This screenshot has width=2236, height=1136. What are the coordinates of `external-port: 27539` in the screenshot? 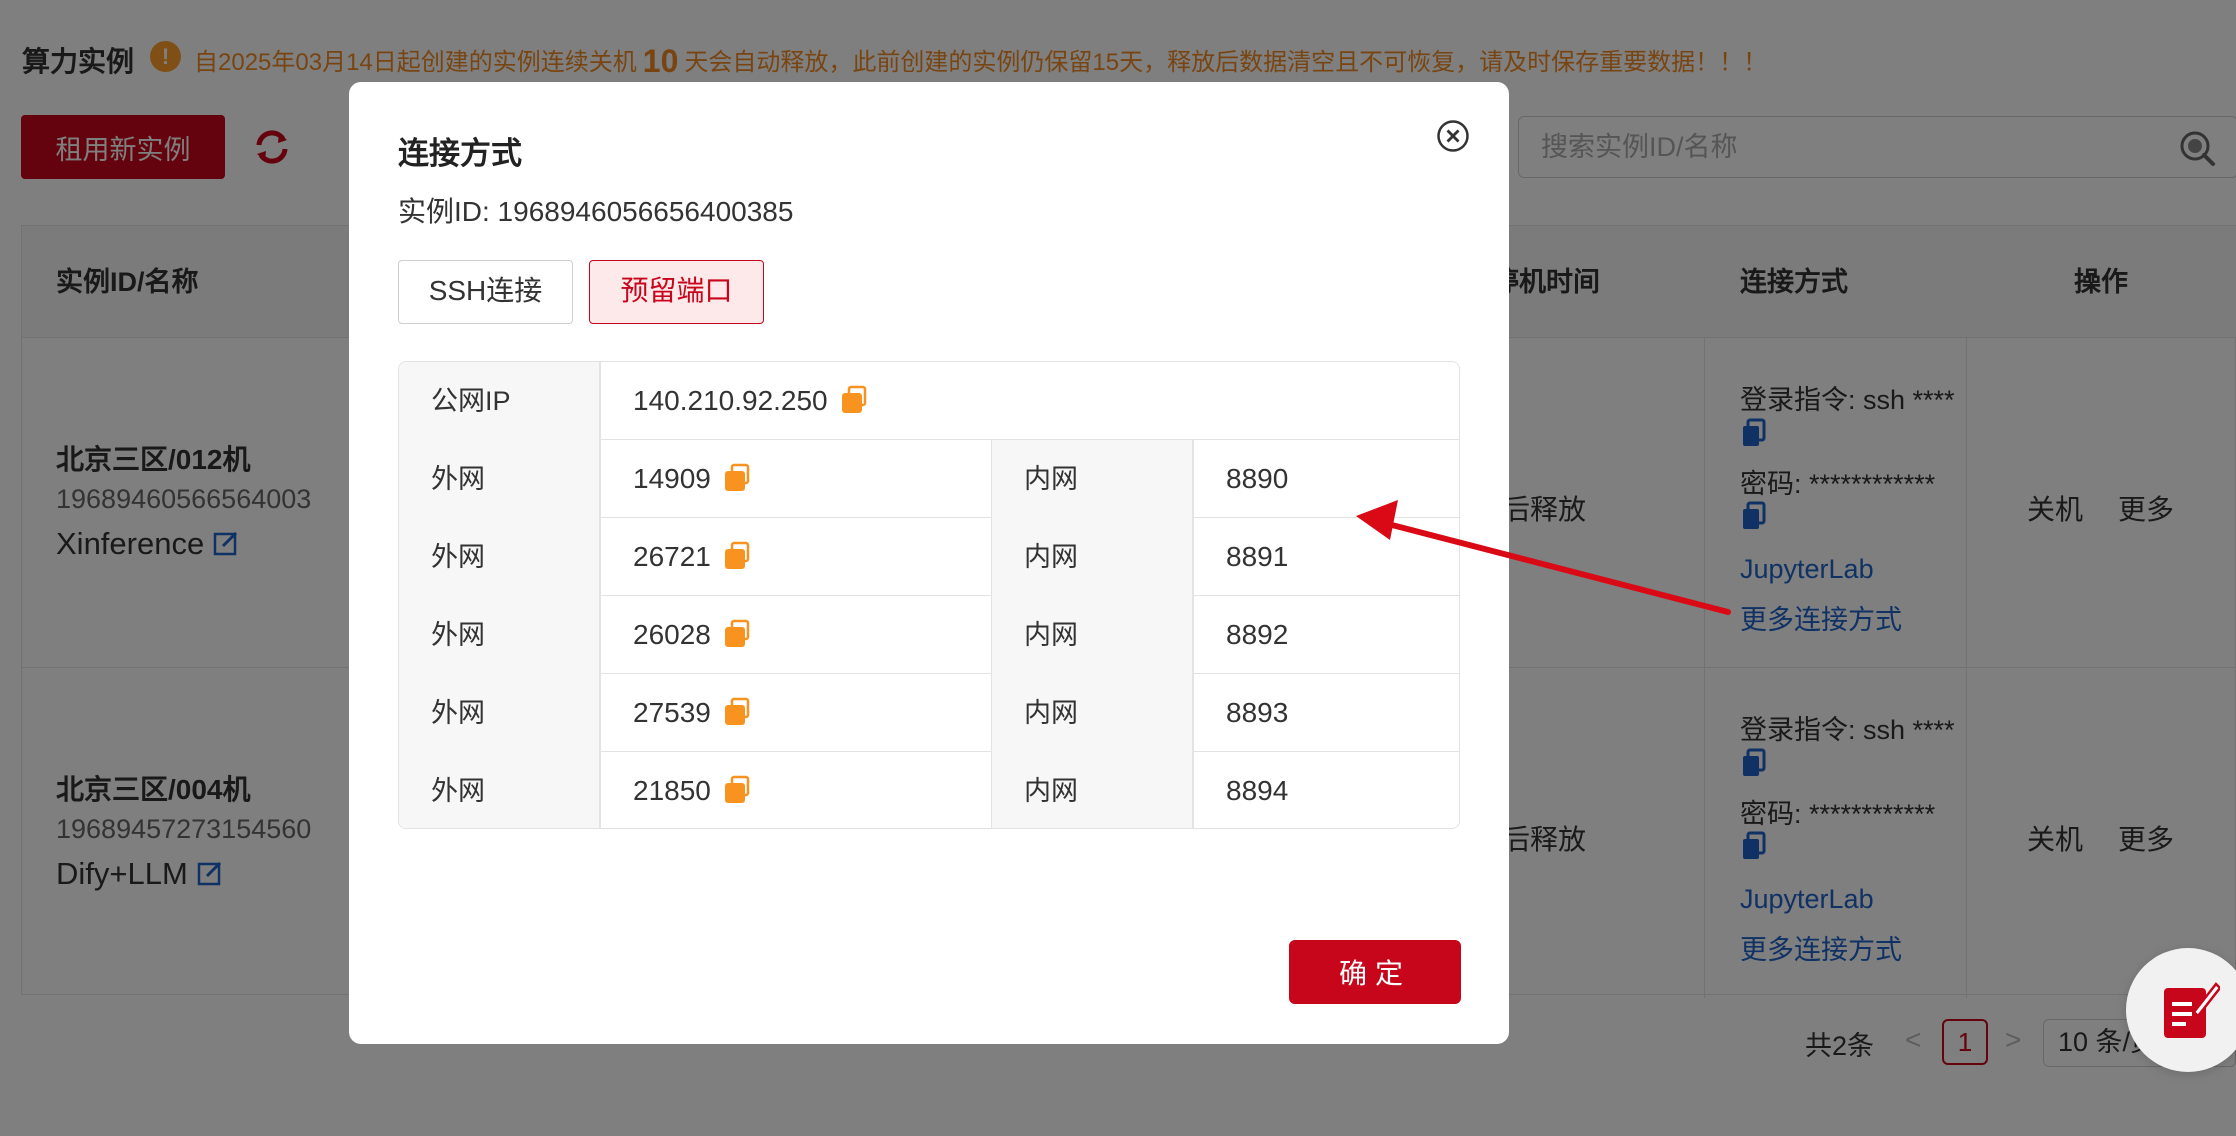 It's located at (692, 713).